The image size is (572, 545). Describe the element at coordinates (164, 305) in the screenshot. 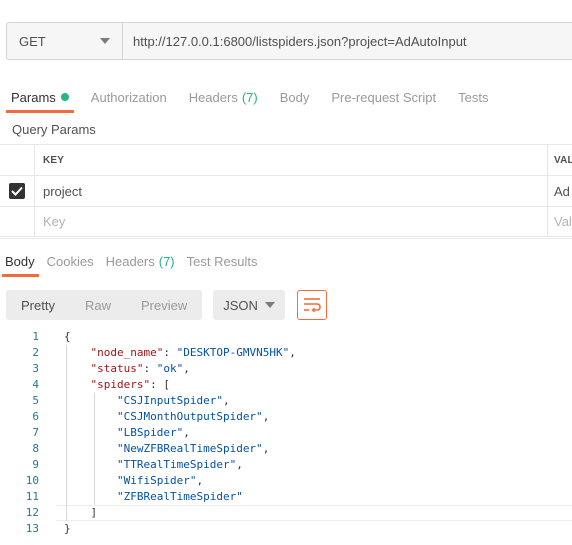

I see `preview-button: Preview` at that location.